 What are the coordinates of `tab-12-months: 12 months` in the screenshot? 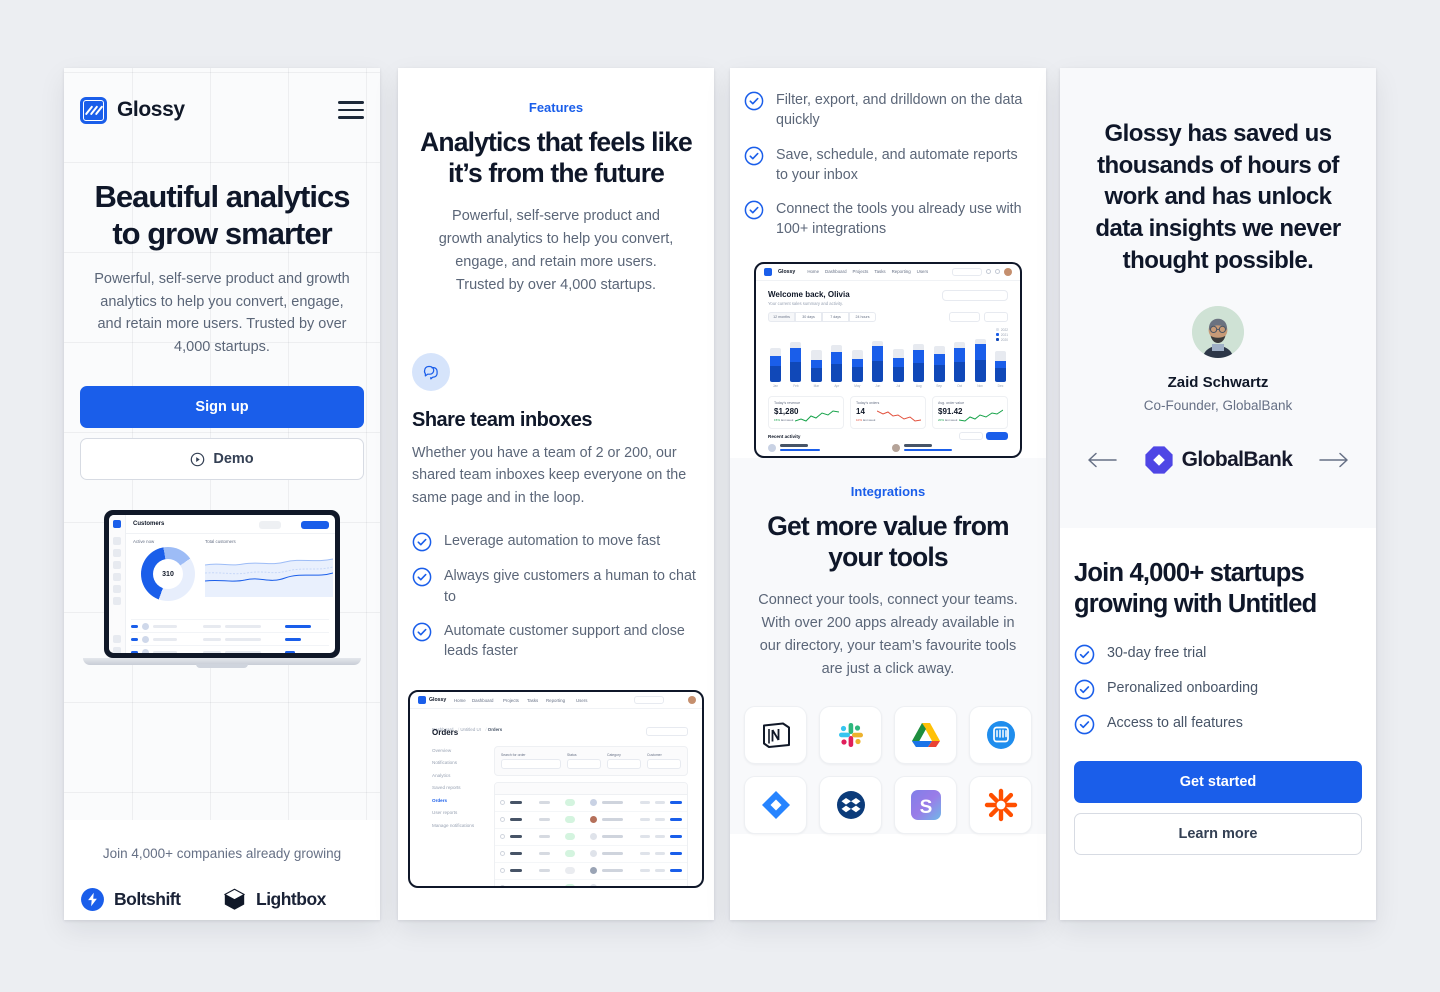 It's located at (781, 316).